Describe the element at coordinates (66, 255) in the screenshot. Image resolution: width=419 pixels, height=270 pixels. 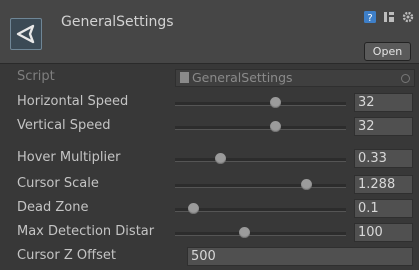
I see `cursor-z-offset-label: Cursor Z Offset` at that location.